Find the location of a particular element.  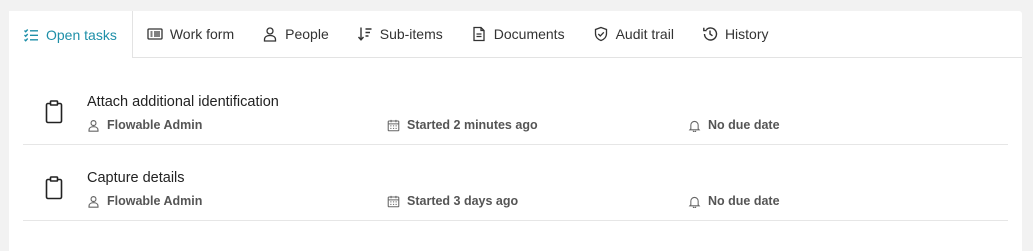

started-text: Started 2 minutes ago is located at coordinates (472, 125).